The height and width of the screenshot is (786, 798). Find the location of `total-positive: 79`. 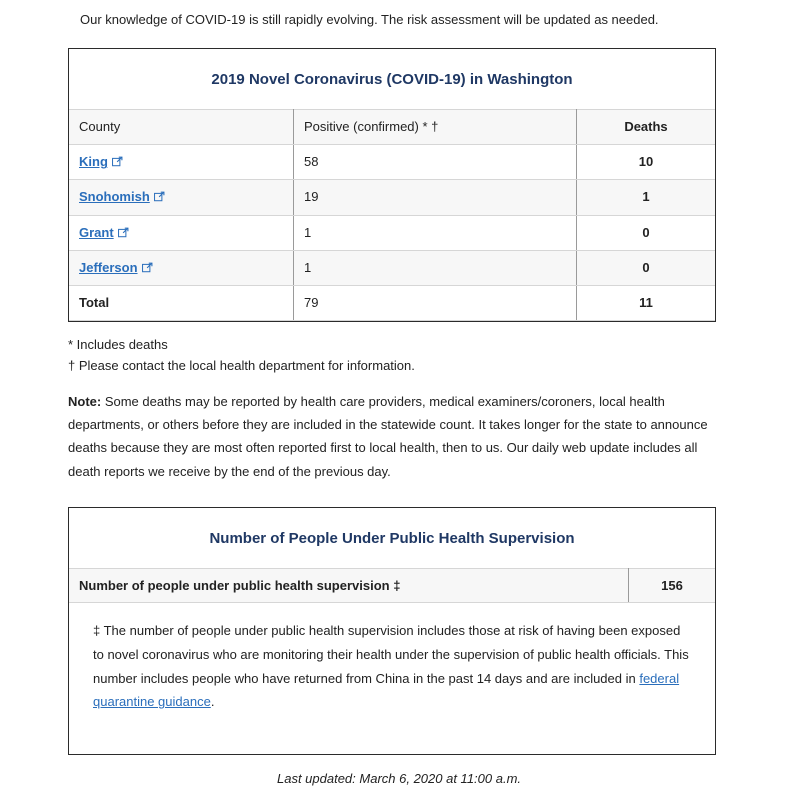

total-positive: 79 is located at coordinates (435, 303).